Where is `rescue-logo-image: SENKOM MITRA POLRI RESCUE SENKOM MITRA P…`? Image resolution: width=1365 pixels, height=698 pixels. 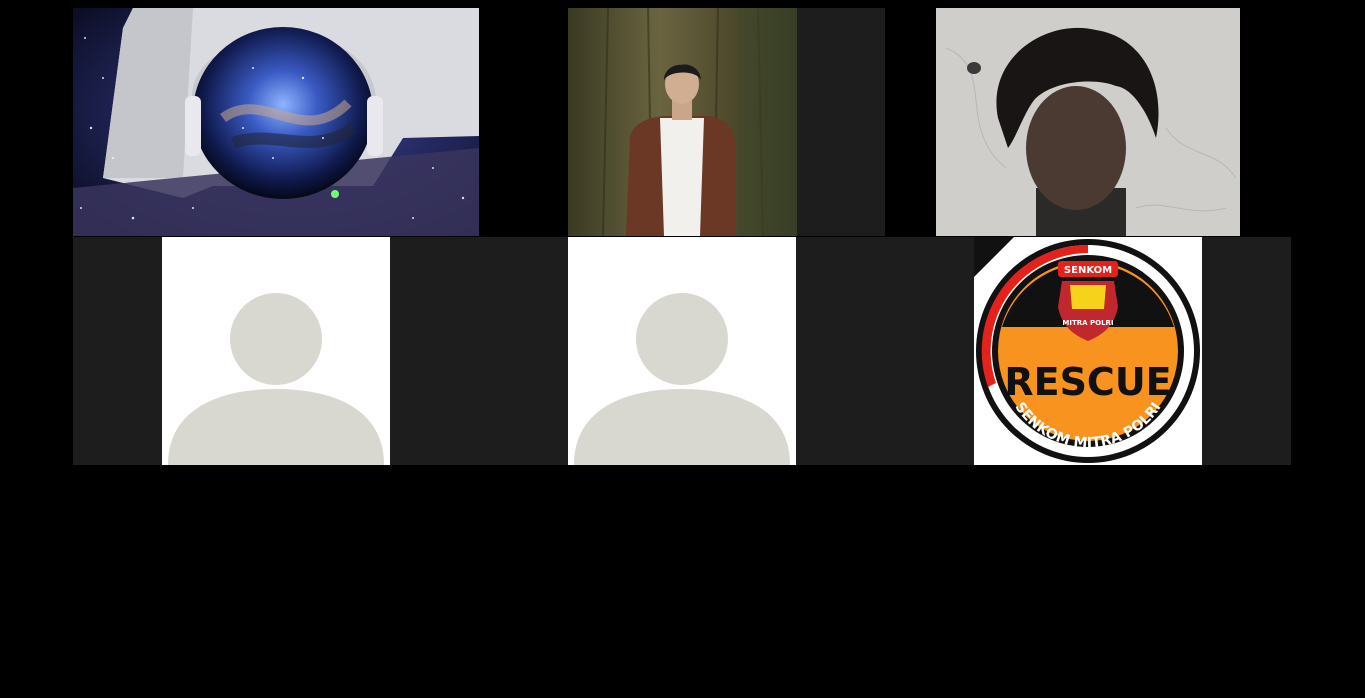 rescue-logo-image: SENKOM MITRA POLRI RESCUE SENKOM MITRA P… is located at coordinates (1087, 350).